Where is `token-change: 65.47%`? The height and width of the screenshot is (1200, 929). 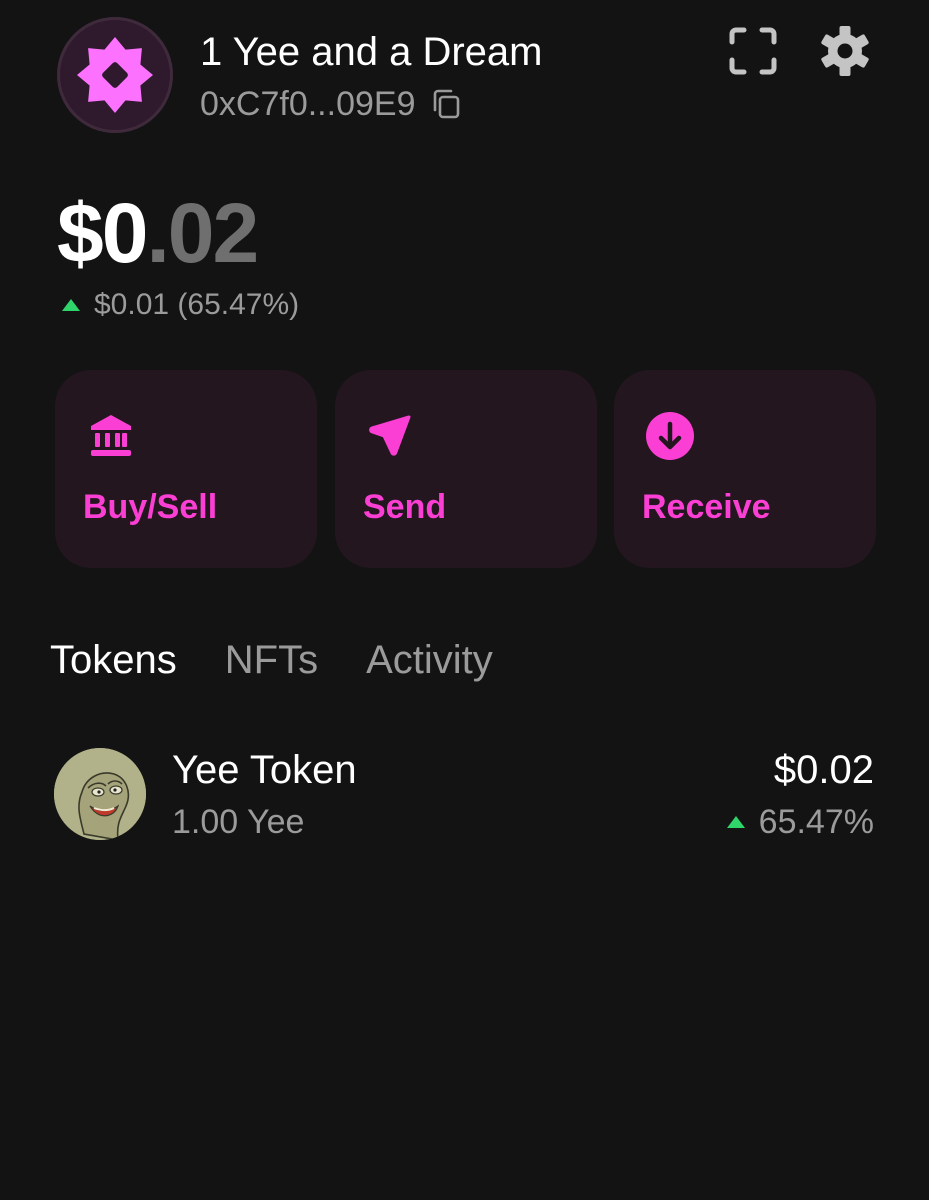 token-change: 65.47% is located at coordinates (800, 822).